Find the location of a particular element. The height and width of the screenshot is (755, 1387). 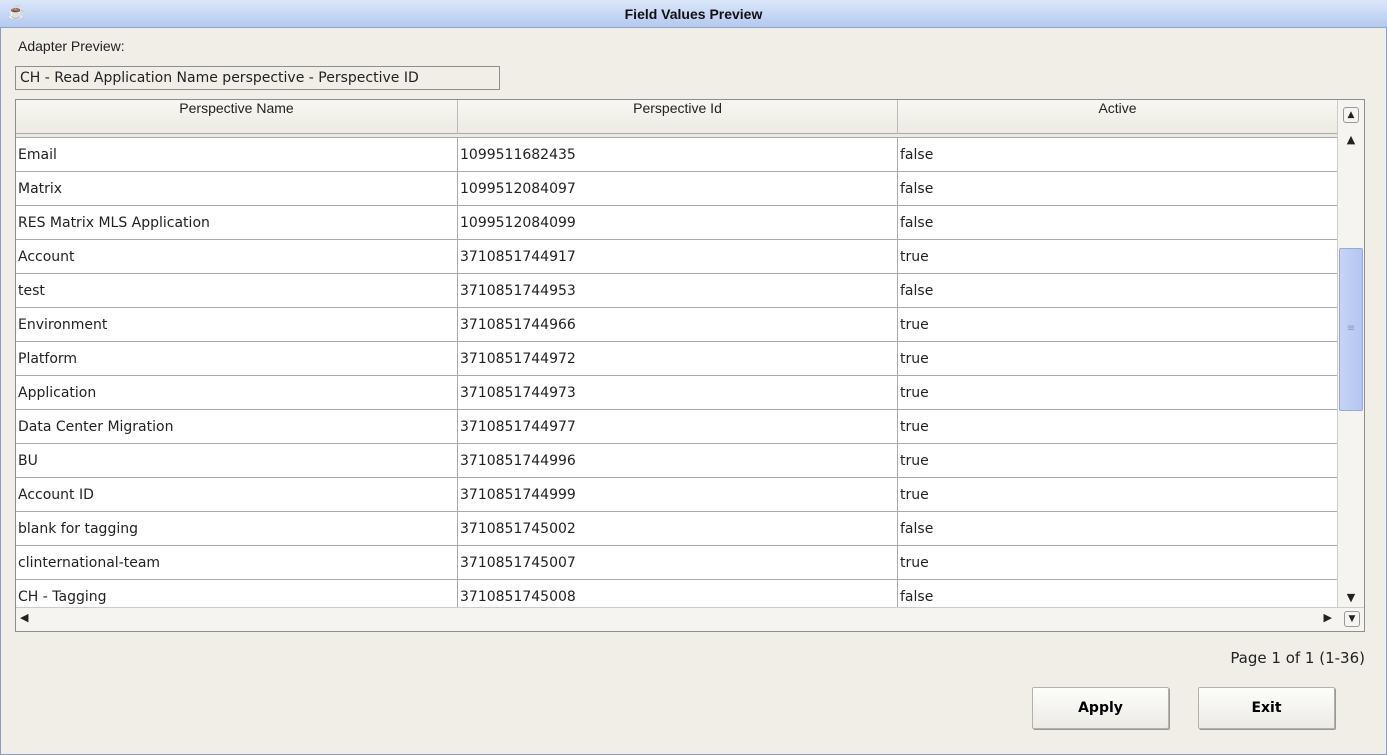

cell-perspective-name: Application is located at coordinates (237, 392).